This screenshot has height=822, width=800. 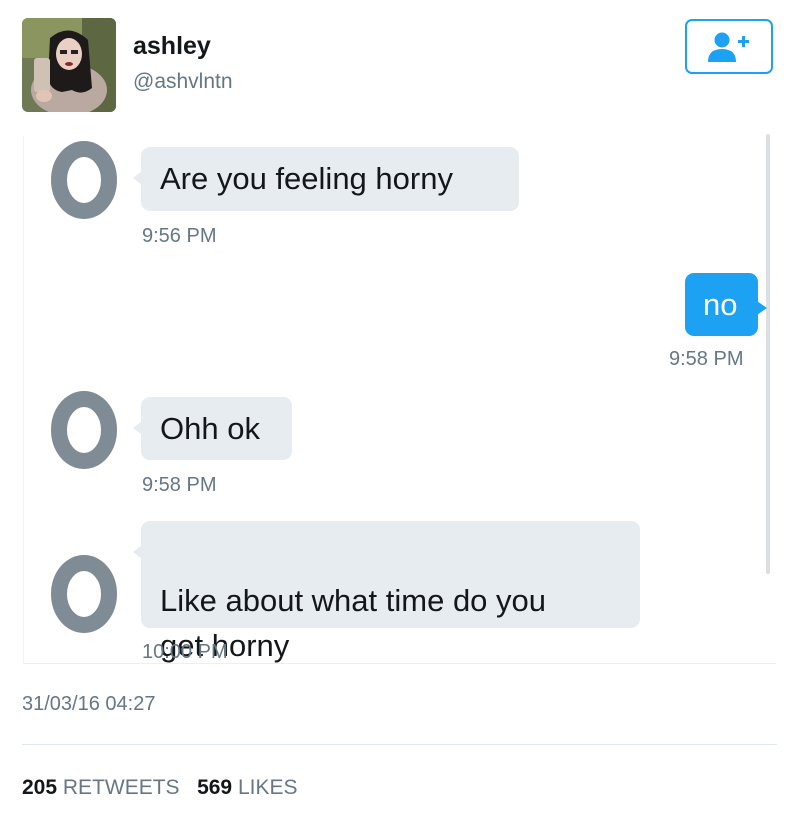 I want to click on profile-photo, so click(x=69, y=65).